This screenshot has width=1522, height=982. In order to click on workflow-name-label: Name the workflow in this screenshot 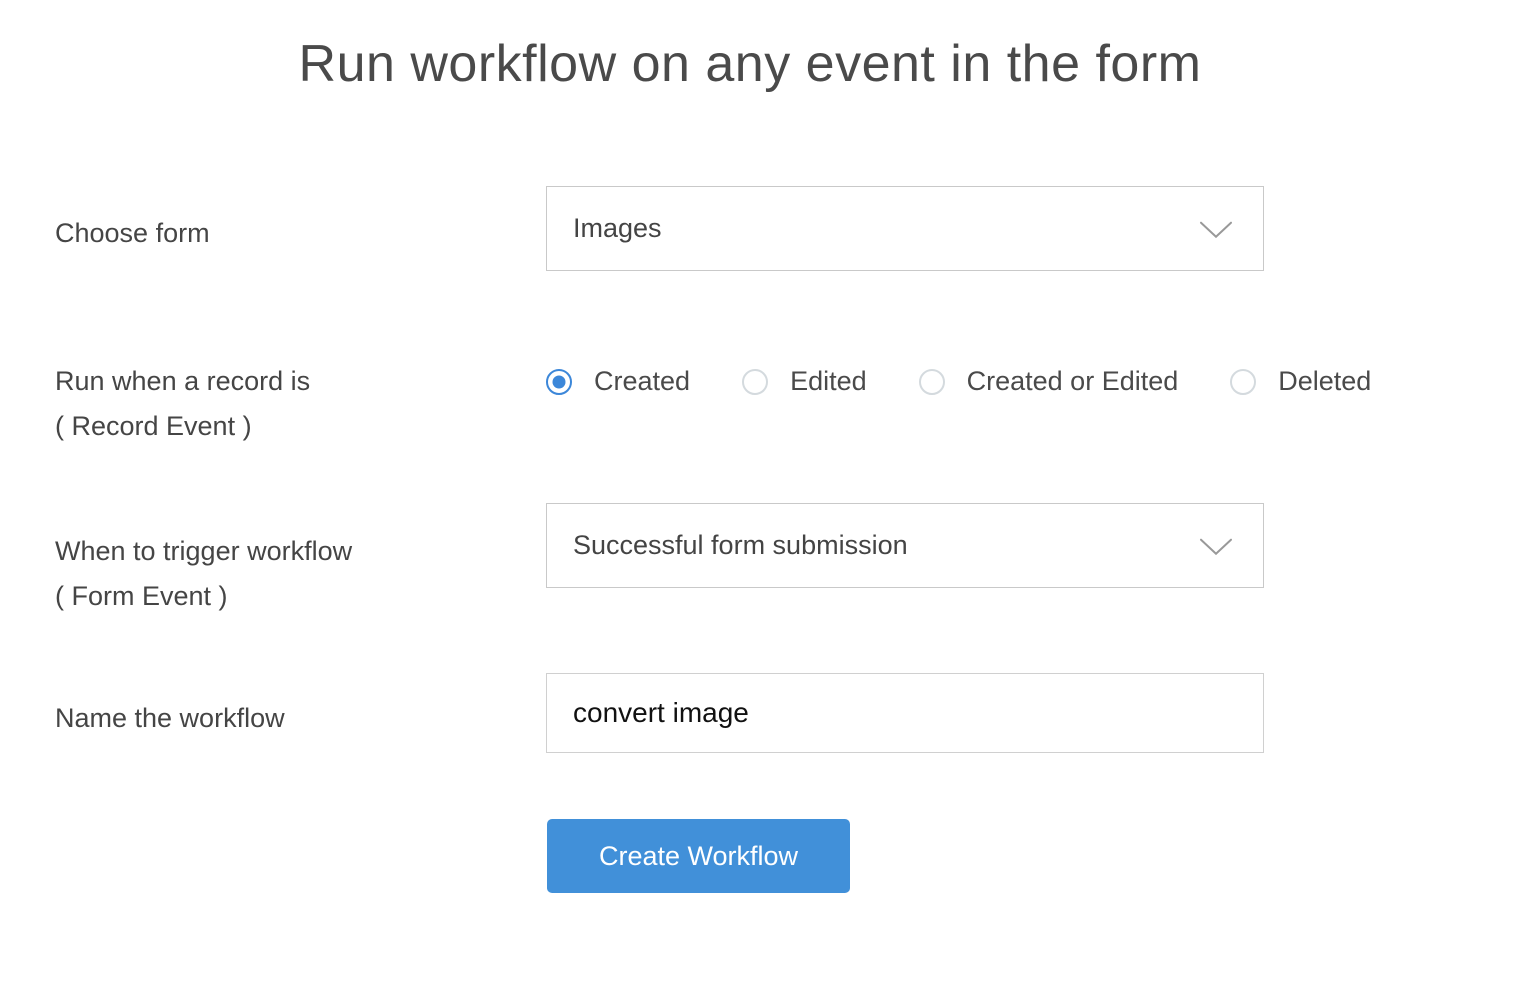, I will do `click(170, 718)`.